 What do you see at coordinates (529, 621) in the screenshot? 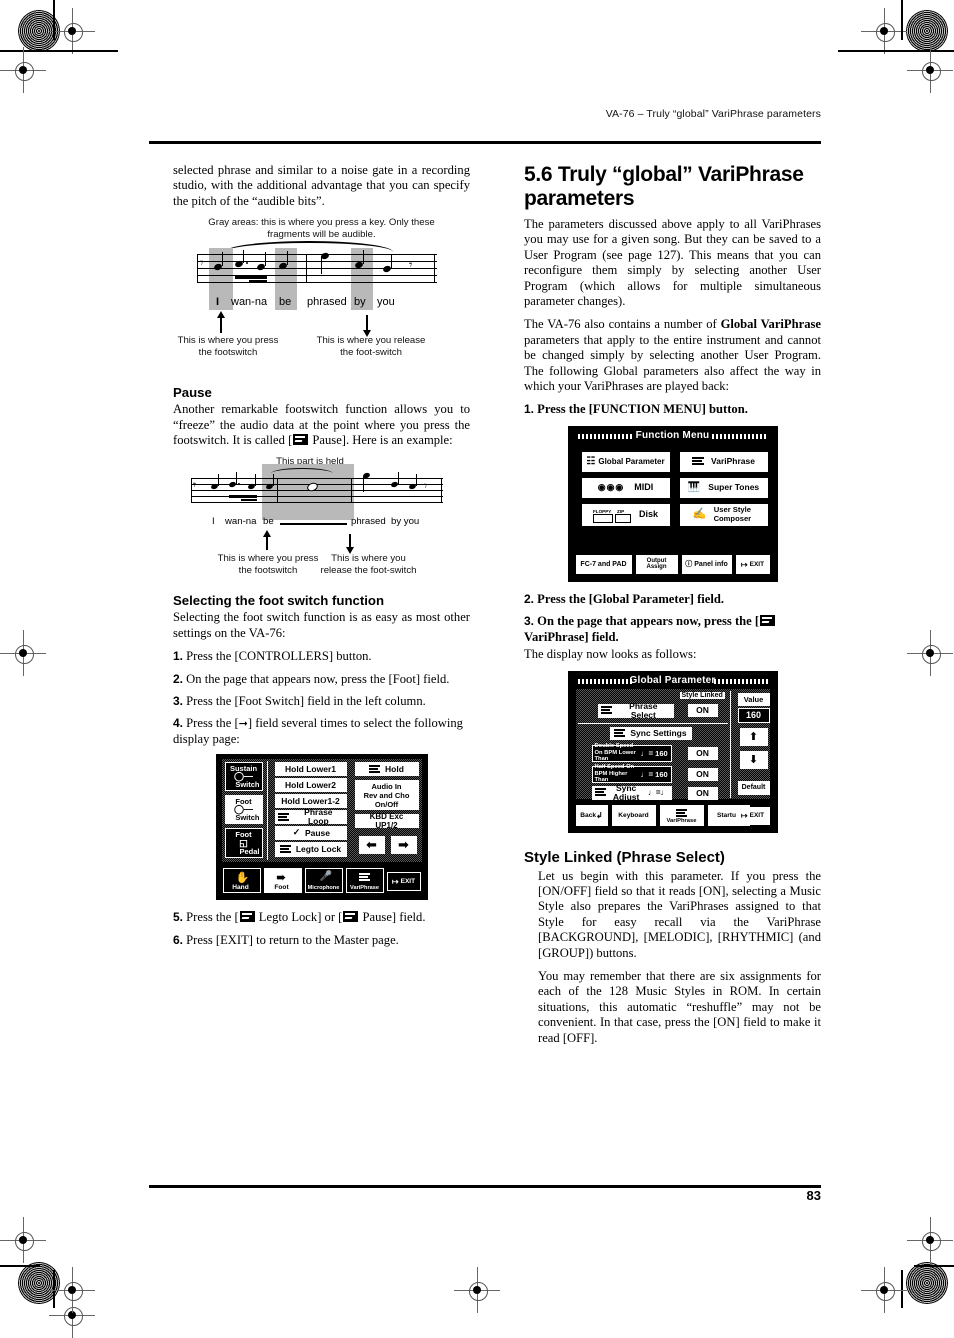
I see `right-step-3-num: 3.` at bounding box center [529, 621].